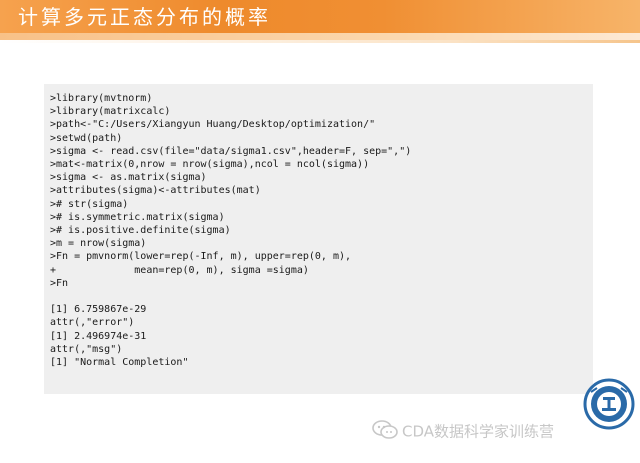 The image size is (640, 463). Describe the element at coordinates (98, 336) in the screenshot. I see `output-line: [1] 2.496974e-31` at that location.